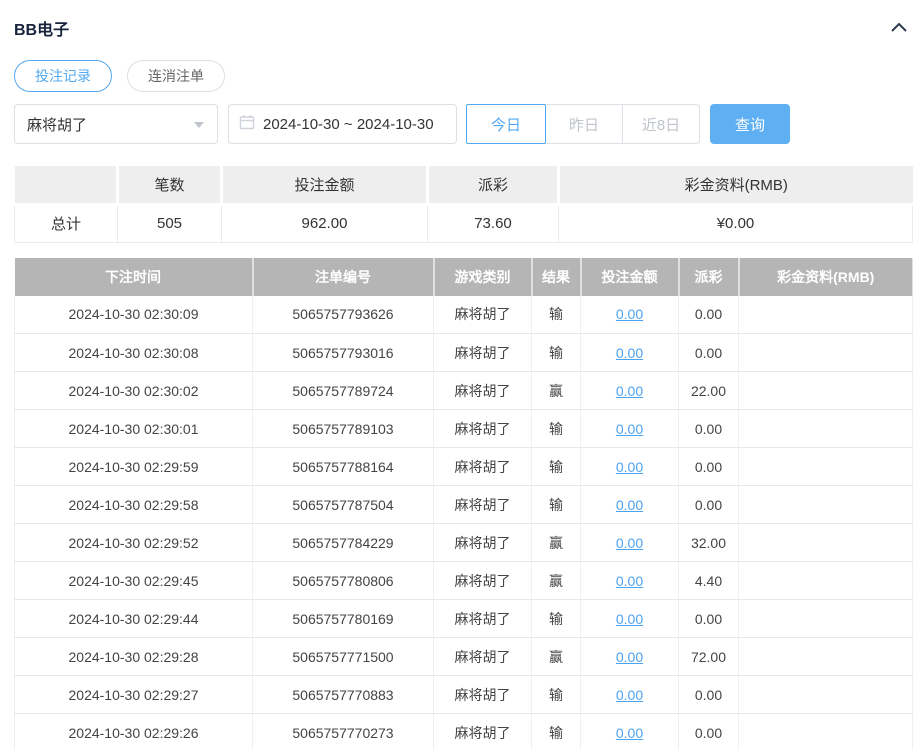  I want to click on summary-header-bet-amount: 投注金额, so click(325, 186).